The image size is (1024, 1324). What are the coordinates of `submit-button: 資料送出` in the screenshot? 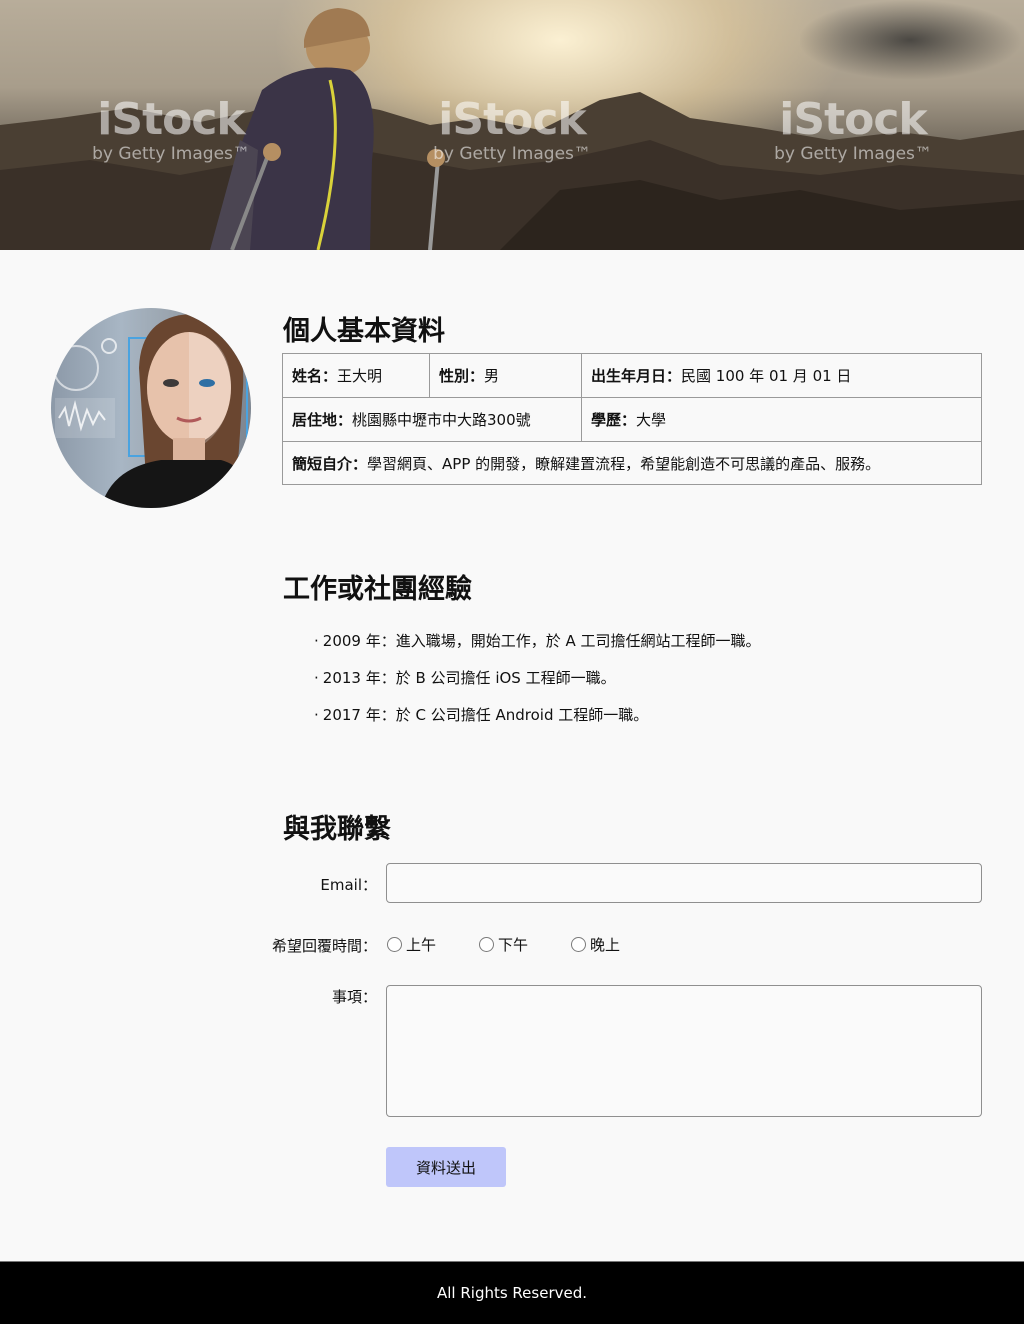 It's located at (446, 1167).